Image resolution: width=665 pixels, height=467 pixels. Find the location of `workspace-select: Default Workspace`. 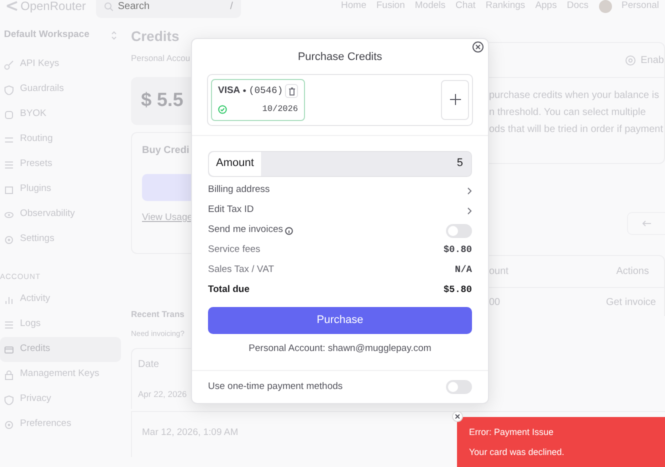

workspace-select: Default Workspace is located at coordinates (60, 35).